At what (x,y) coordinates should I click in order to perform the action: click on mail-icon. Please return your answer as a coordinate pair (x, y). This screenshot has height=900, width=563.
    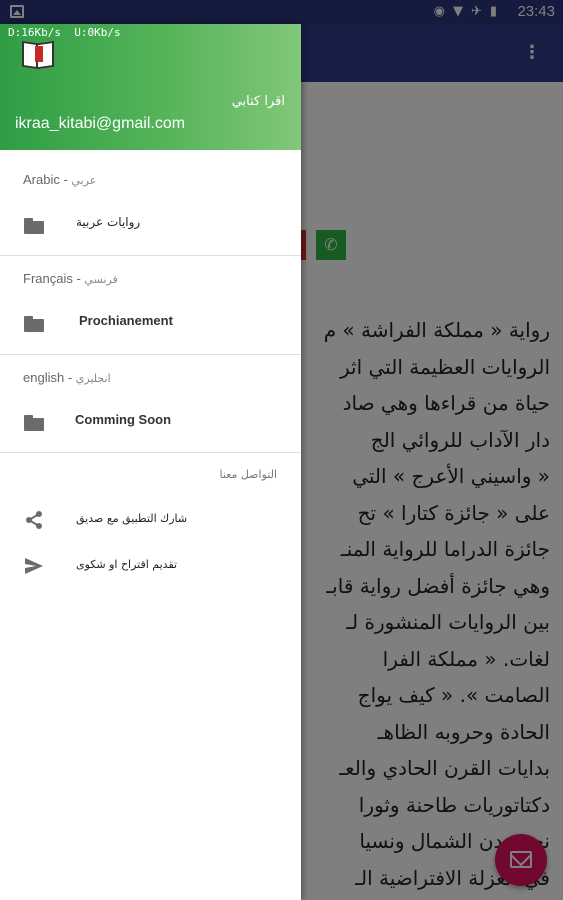
    Looking at the image, I should click on (521, 859).